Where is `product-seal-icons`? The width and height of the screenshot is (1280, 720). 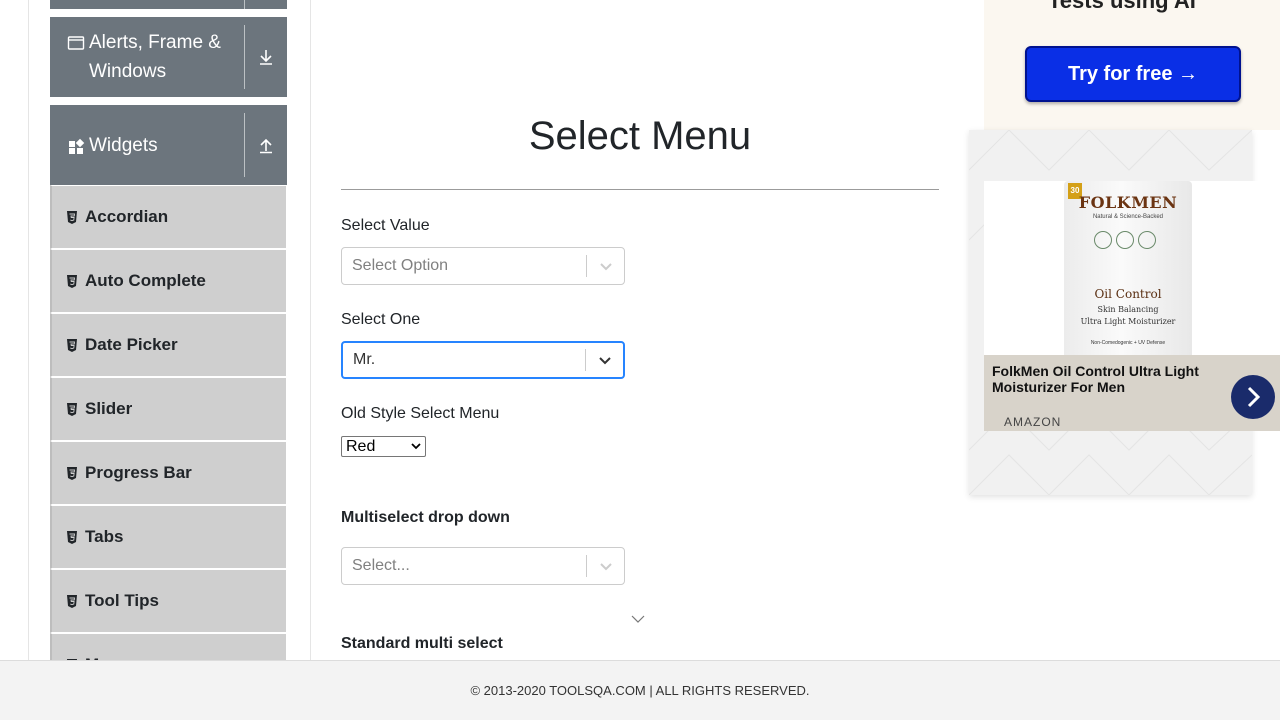
product-seal-icons is located at coordinates (1125, 240).